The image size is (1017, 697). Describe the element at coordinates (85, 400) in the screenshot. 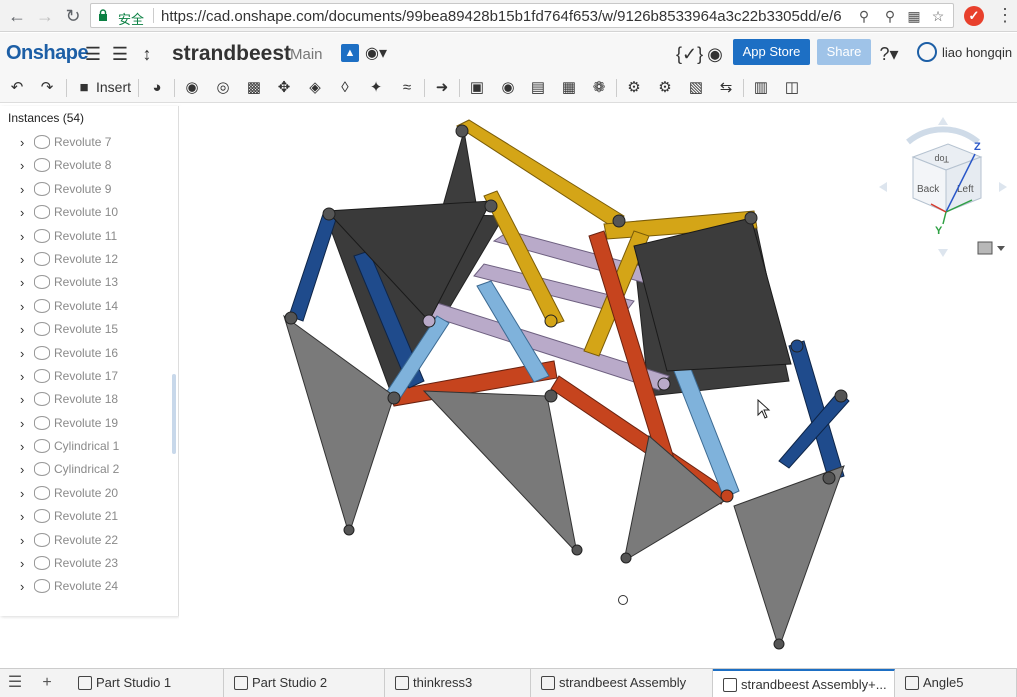

I see `list-item: › Revolute 18` at that location.